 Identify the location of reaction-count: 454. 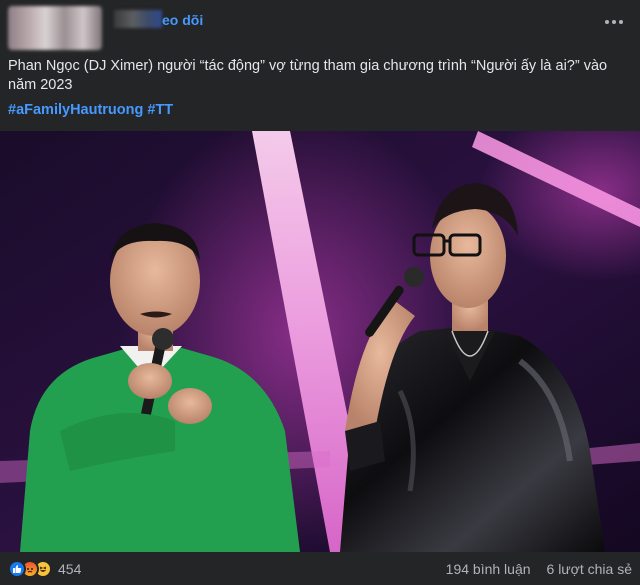
(70, 569).